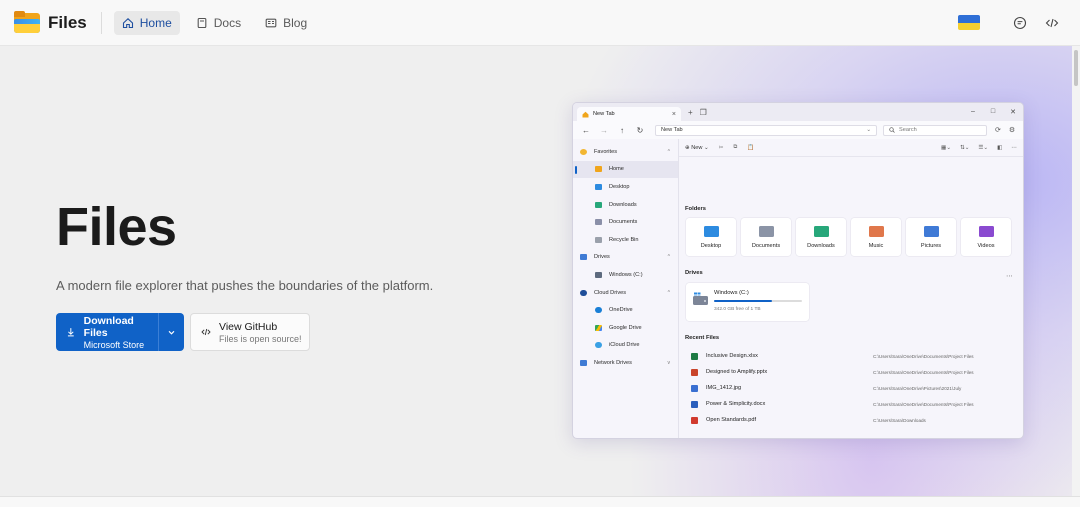  What do you see at coordinates (731, 293) in the screenshot?
I see `drive-name: Windows (C:)` at bounding box center [731, 293].